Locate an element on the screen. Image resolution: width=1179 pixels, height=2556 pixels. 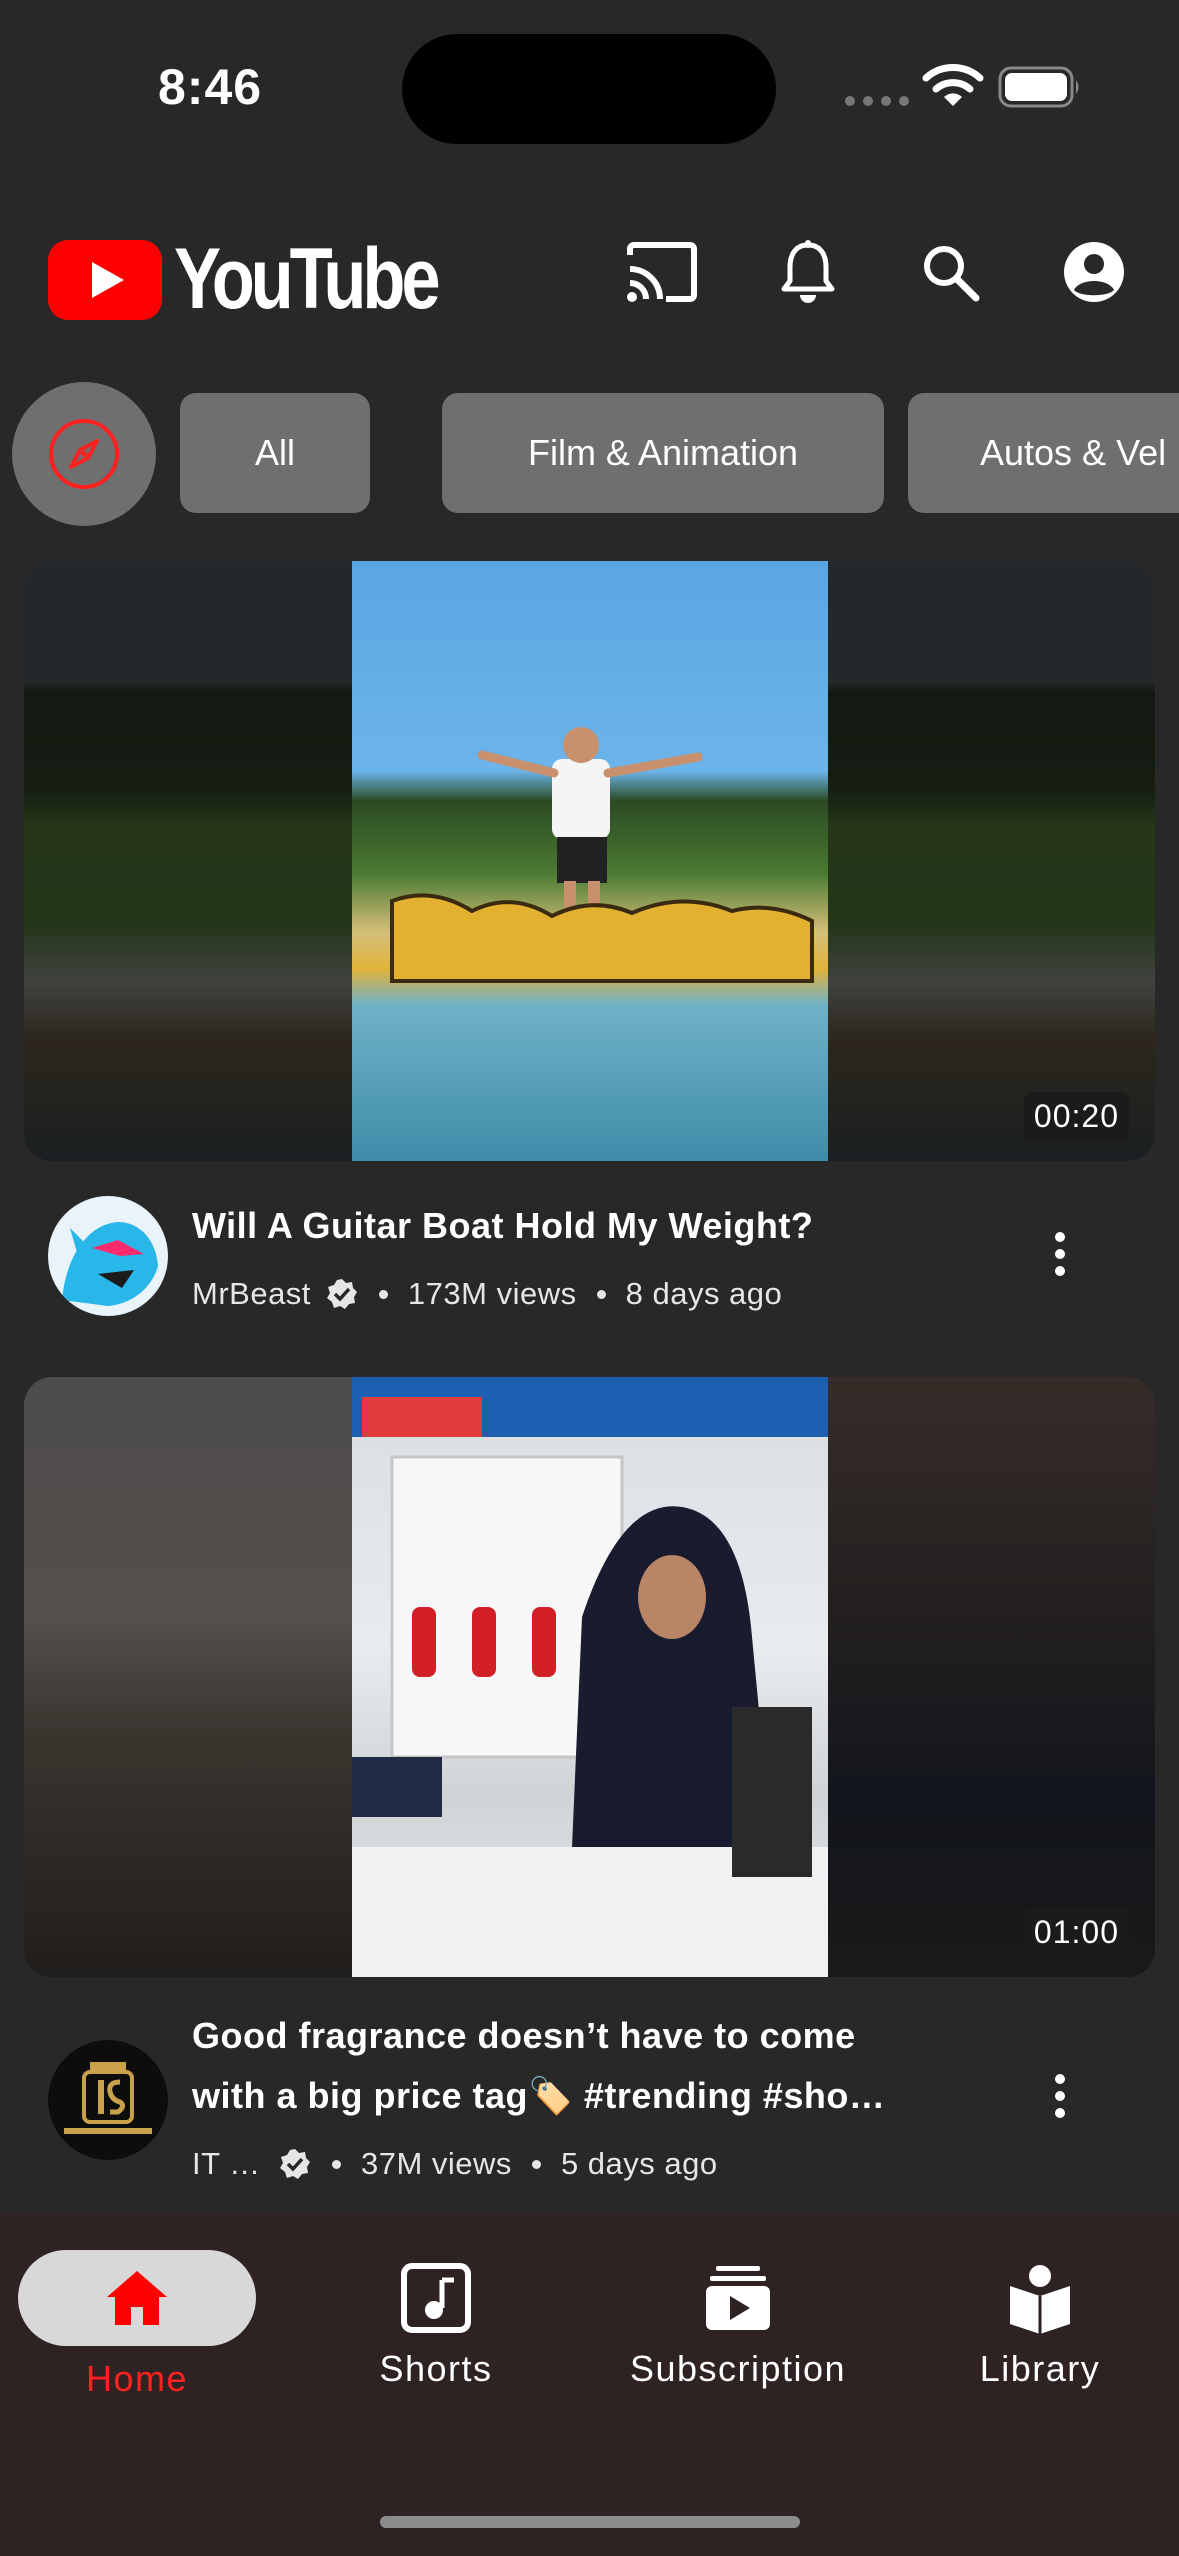
nav-home-highlight is located at coordinates (137, 2298).